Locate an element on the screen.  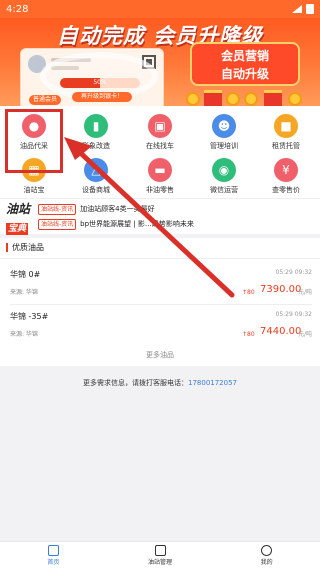
status-bar: 4:28 is located at coordinates (160, 9).